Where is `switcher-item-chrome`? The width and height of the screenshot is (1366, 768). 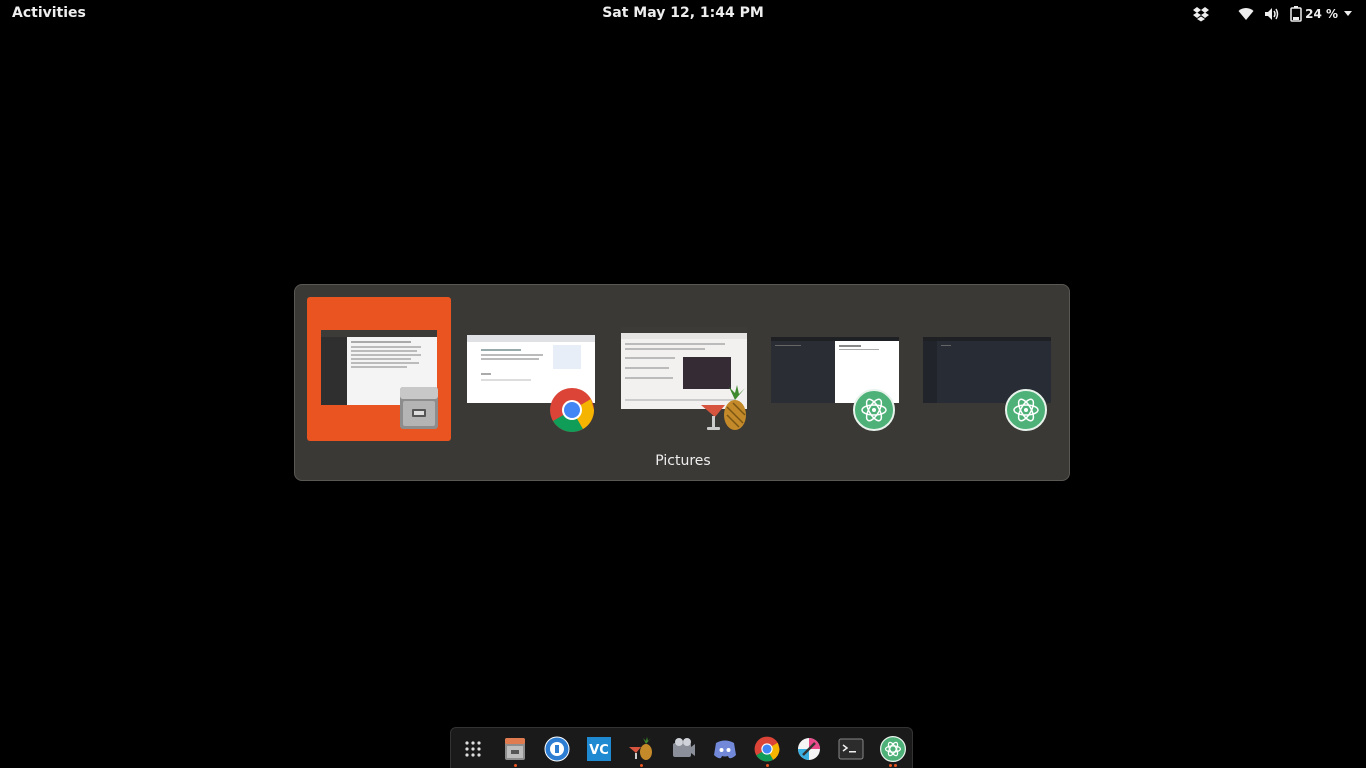
switcher-item-chrome is located at coordinates (531, 369).